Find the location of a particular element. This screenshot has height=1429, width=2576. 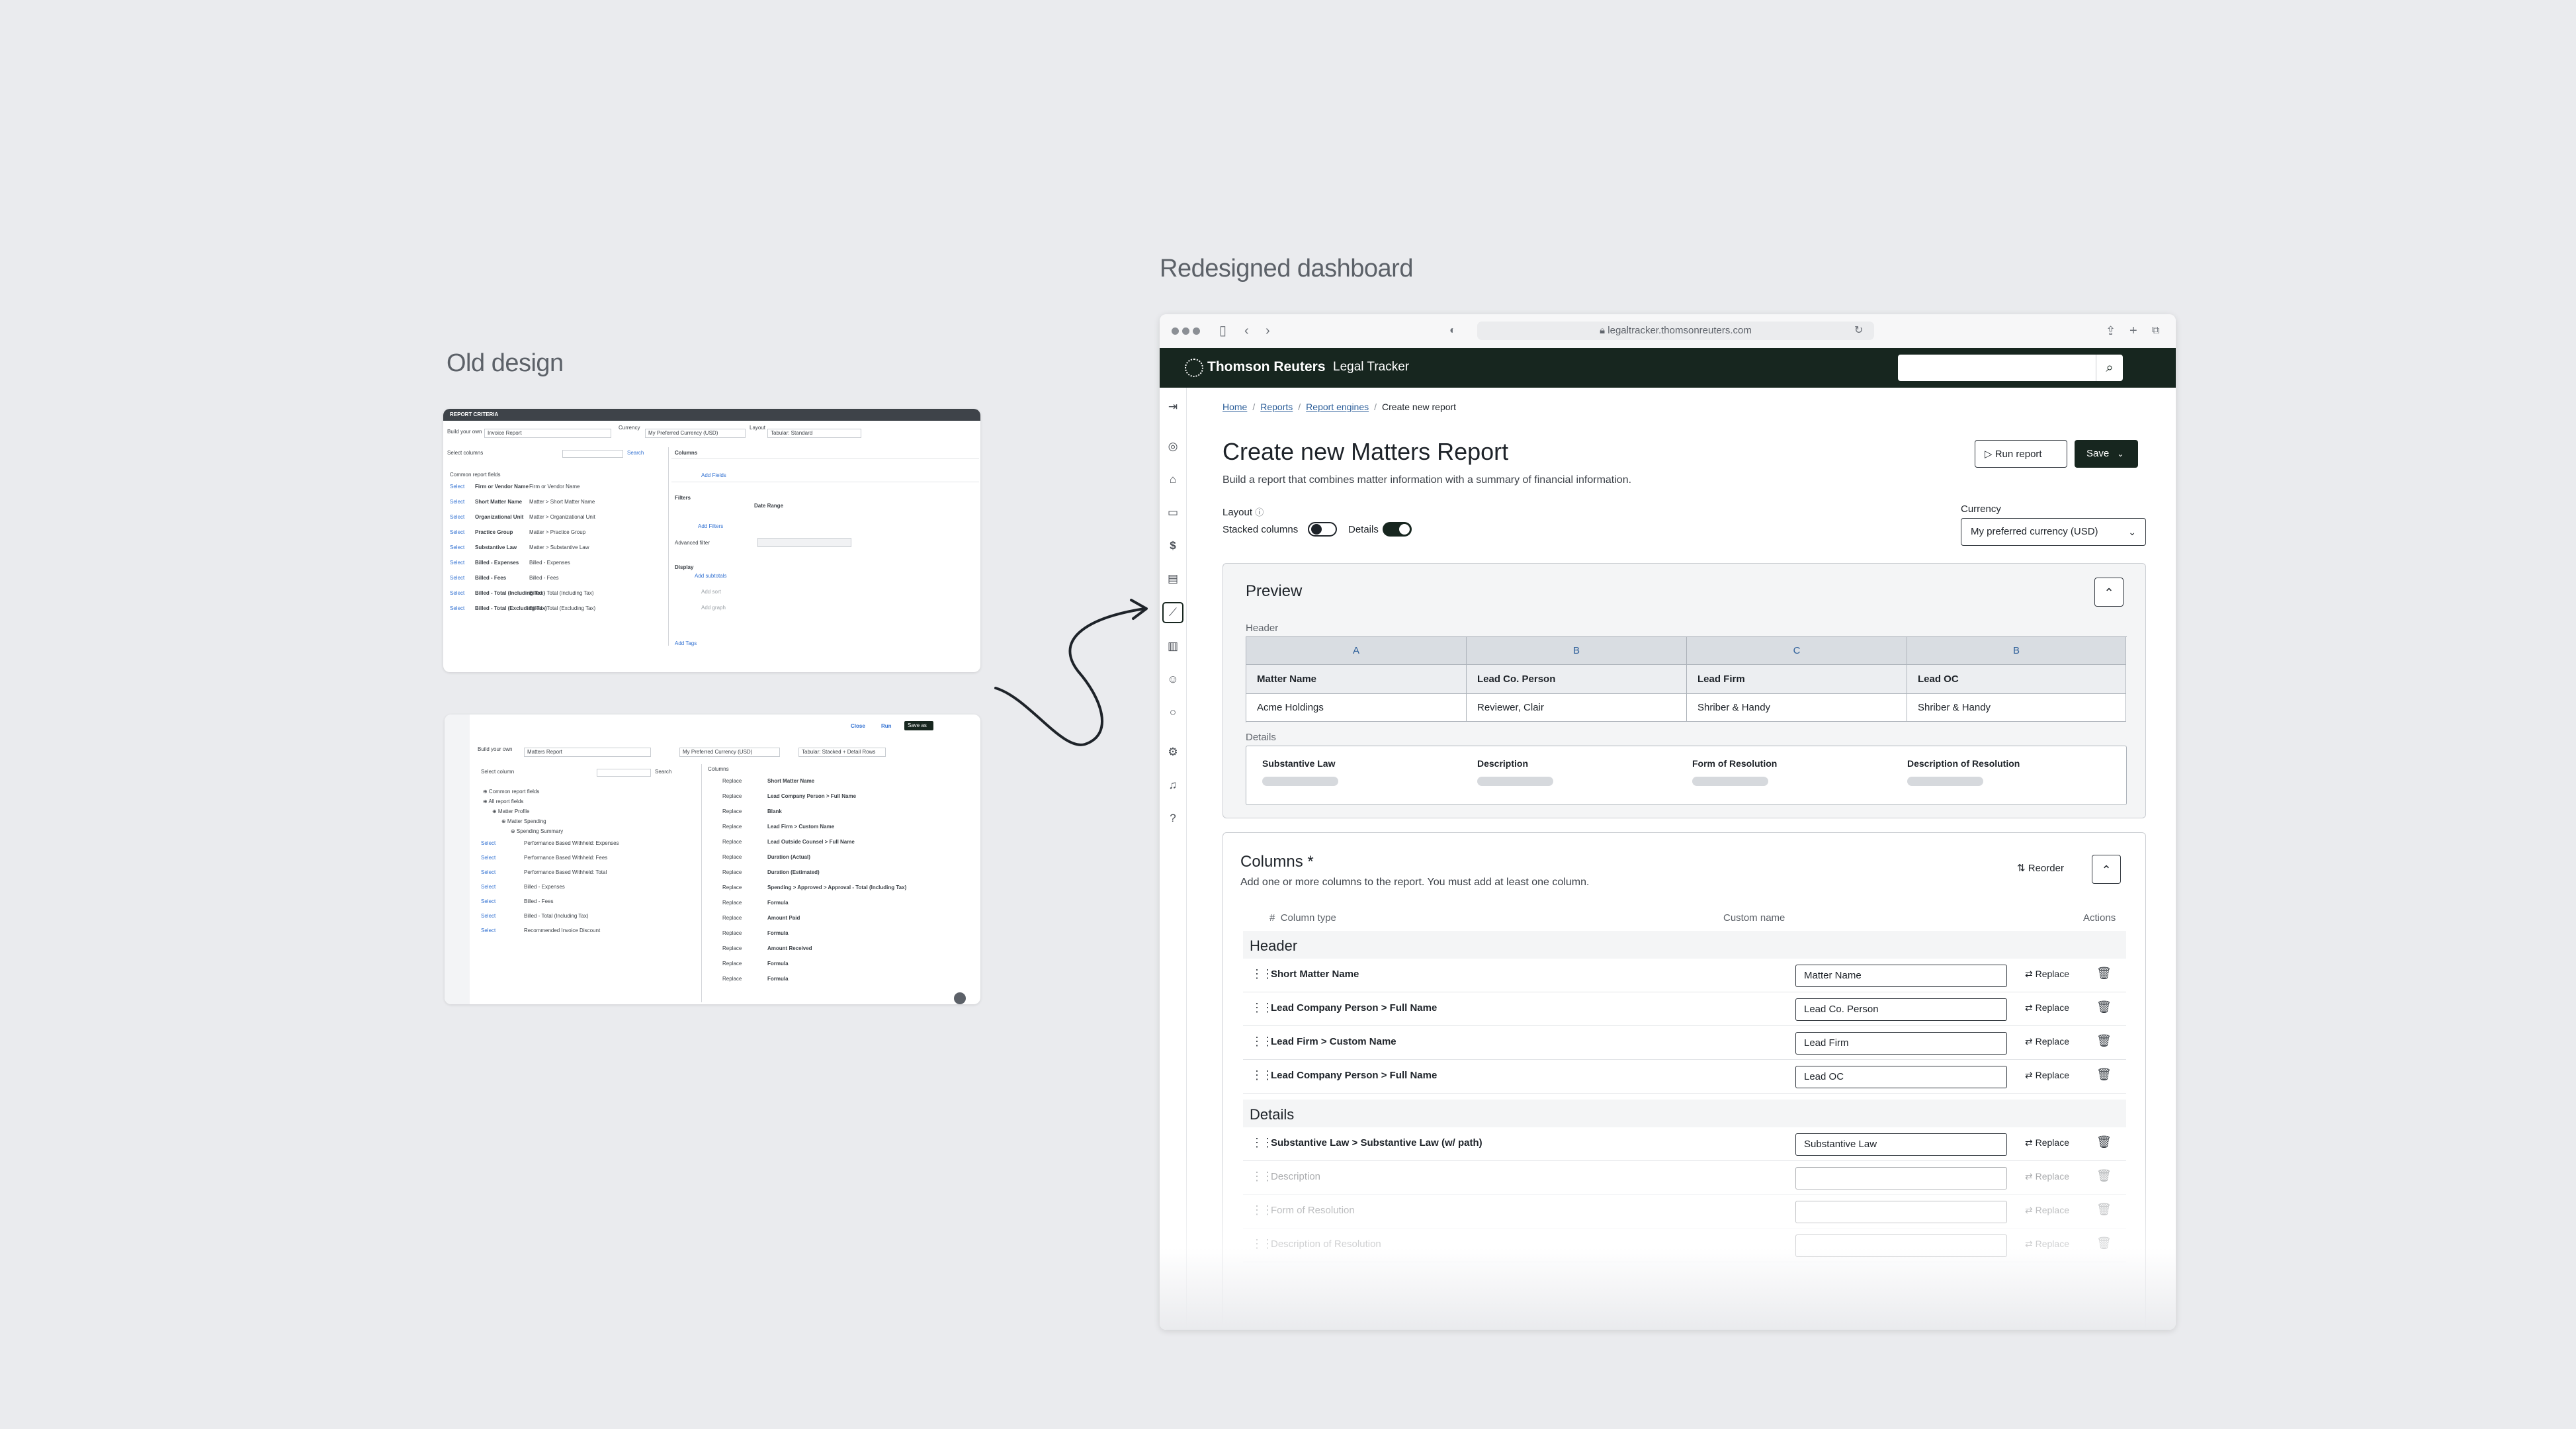

dollar-icon: $ is located at coordinates (1173, 546).